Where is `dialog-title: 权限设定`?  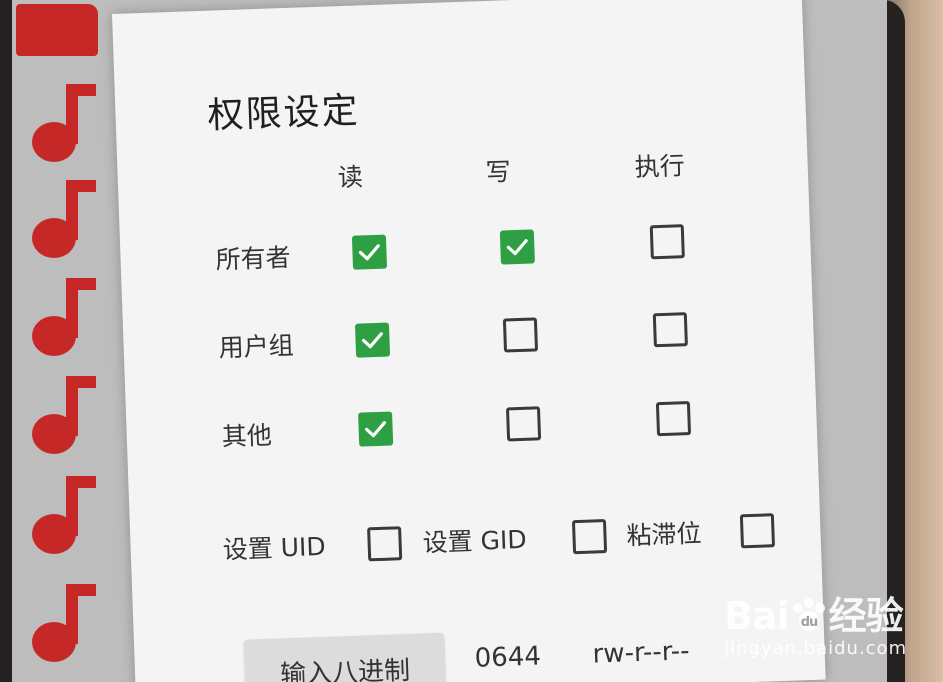
dialog-title: 权限设定 is located at coordinates (283, 113).